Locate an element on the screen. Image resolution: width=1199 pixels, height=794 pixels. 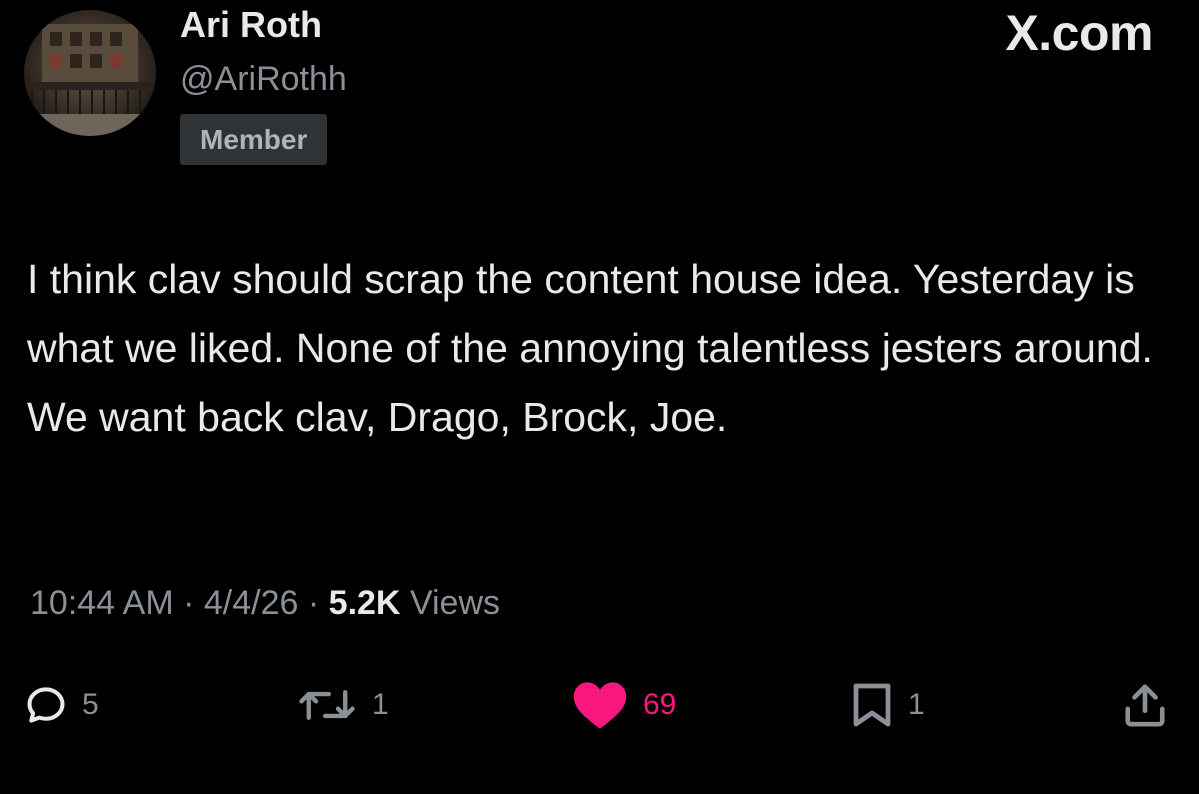
reply-button: 5 is located at coordinates (61, 705).